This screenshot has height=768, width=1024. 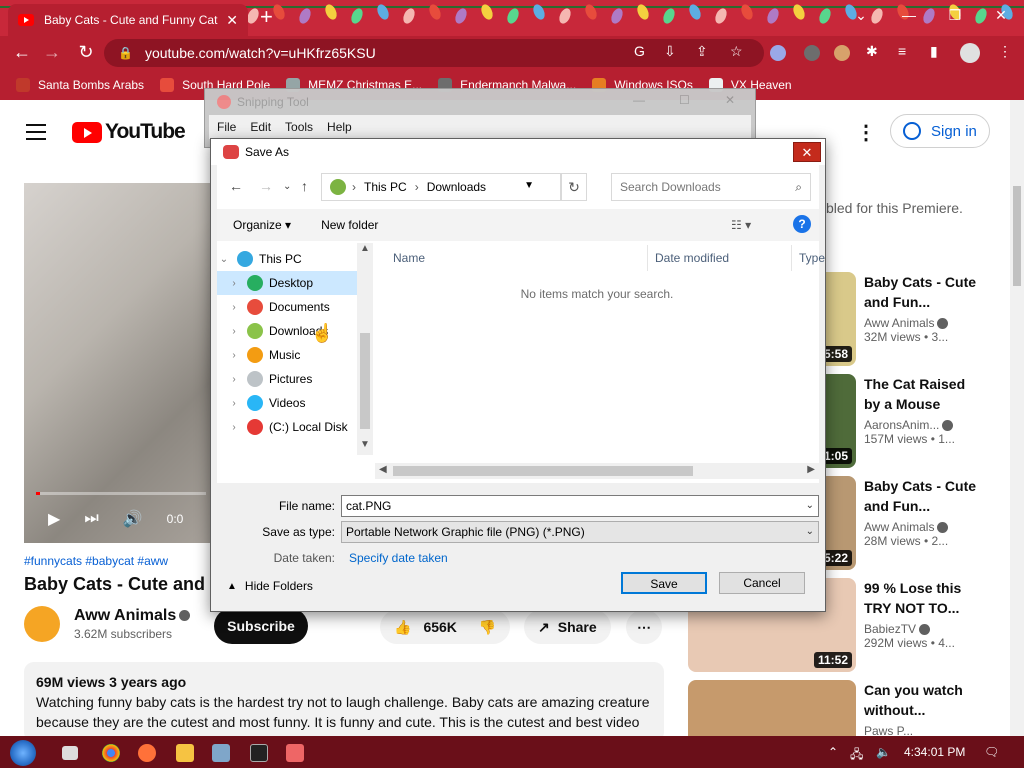 What do you see at coordinates (807, 152) in the screenshot?
I see `dialog-close-button: ✕` at bounding box center [807, 152].